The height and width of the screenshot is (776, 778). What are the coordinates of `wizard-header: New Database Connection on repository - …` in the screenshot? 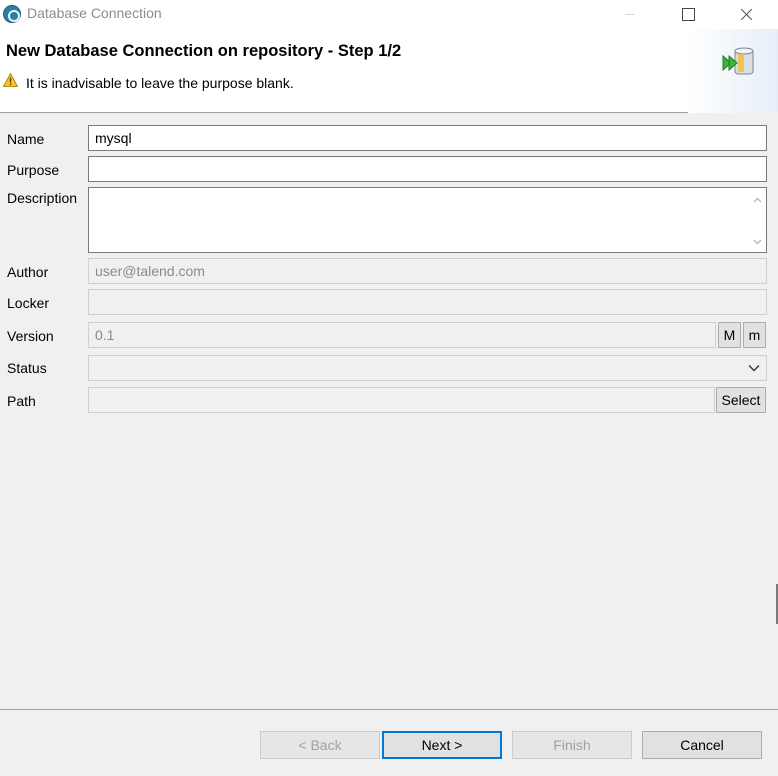 It's located at (389, 71).